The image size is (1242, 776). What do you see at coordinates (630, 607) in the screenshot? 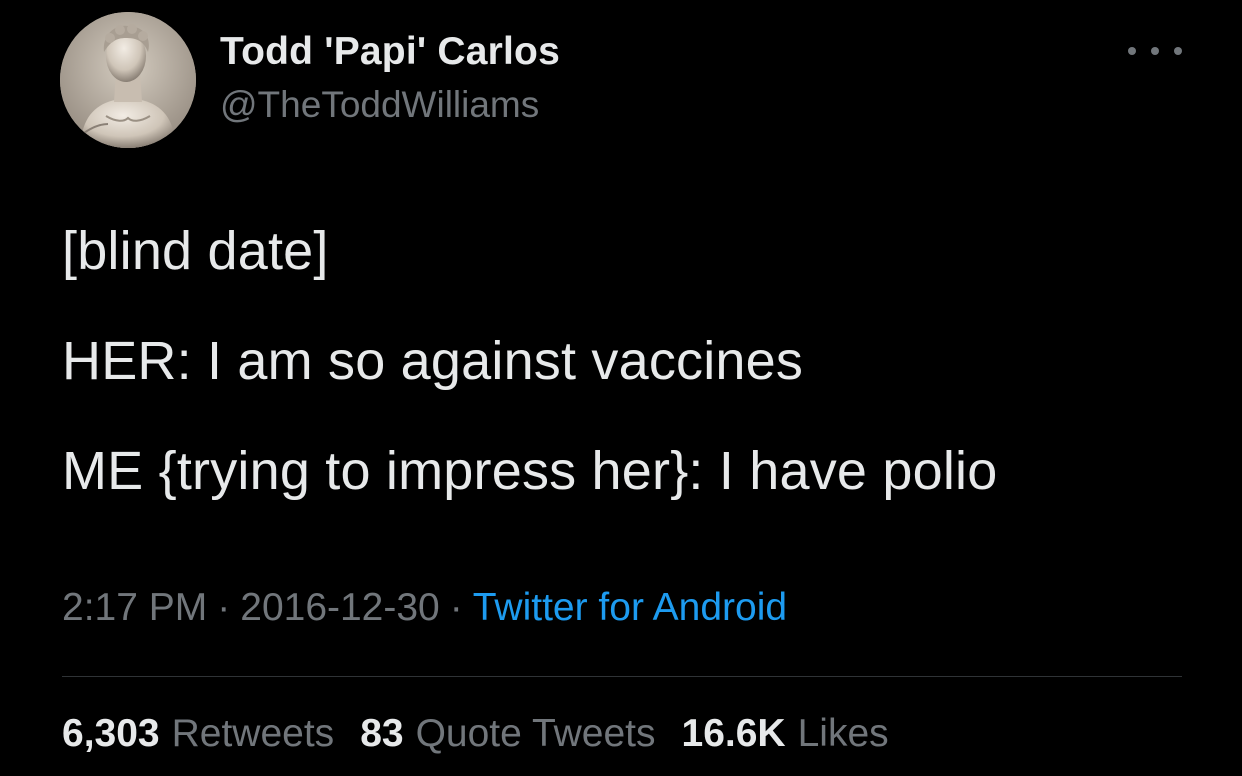
I see `tweet-source-link: Twitter for Android` at bounding box center [630, 607].